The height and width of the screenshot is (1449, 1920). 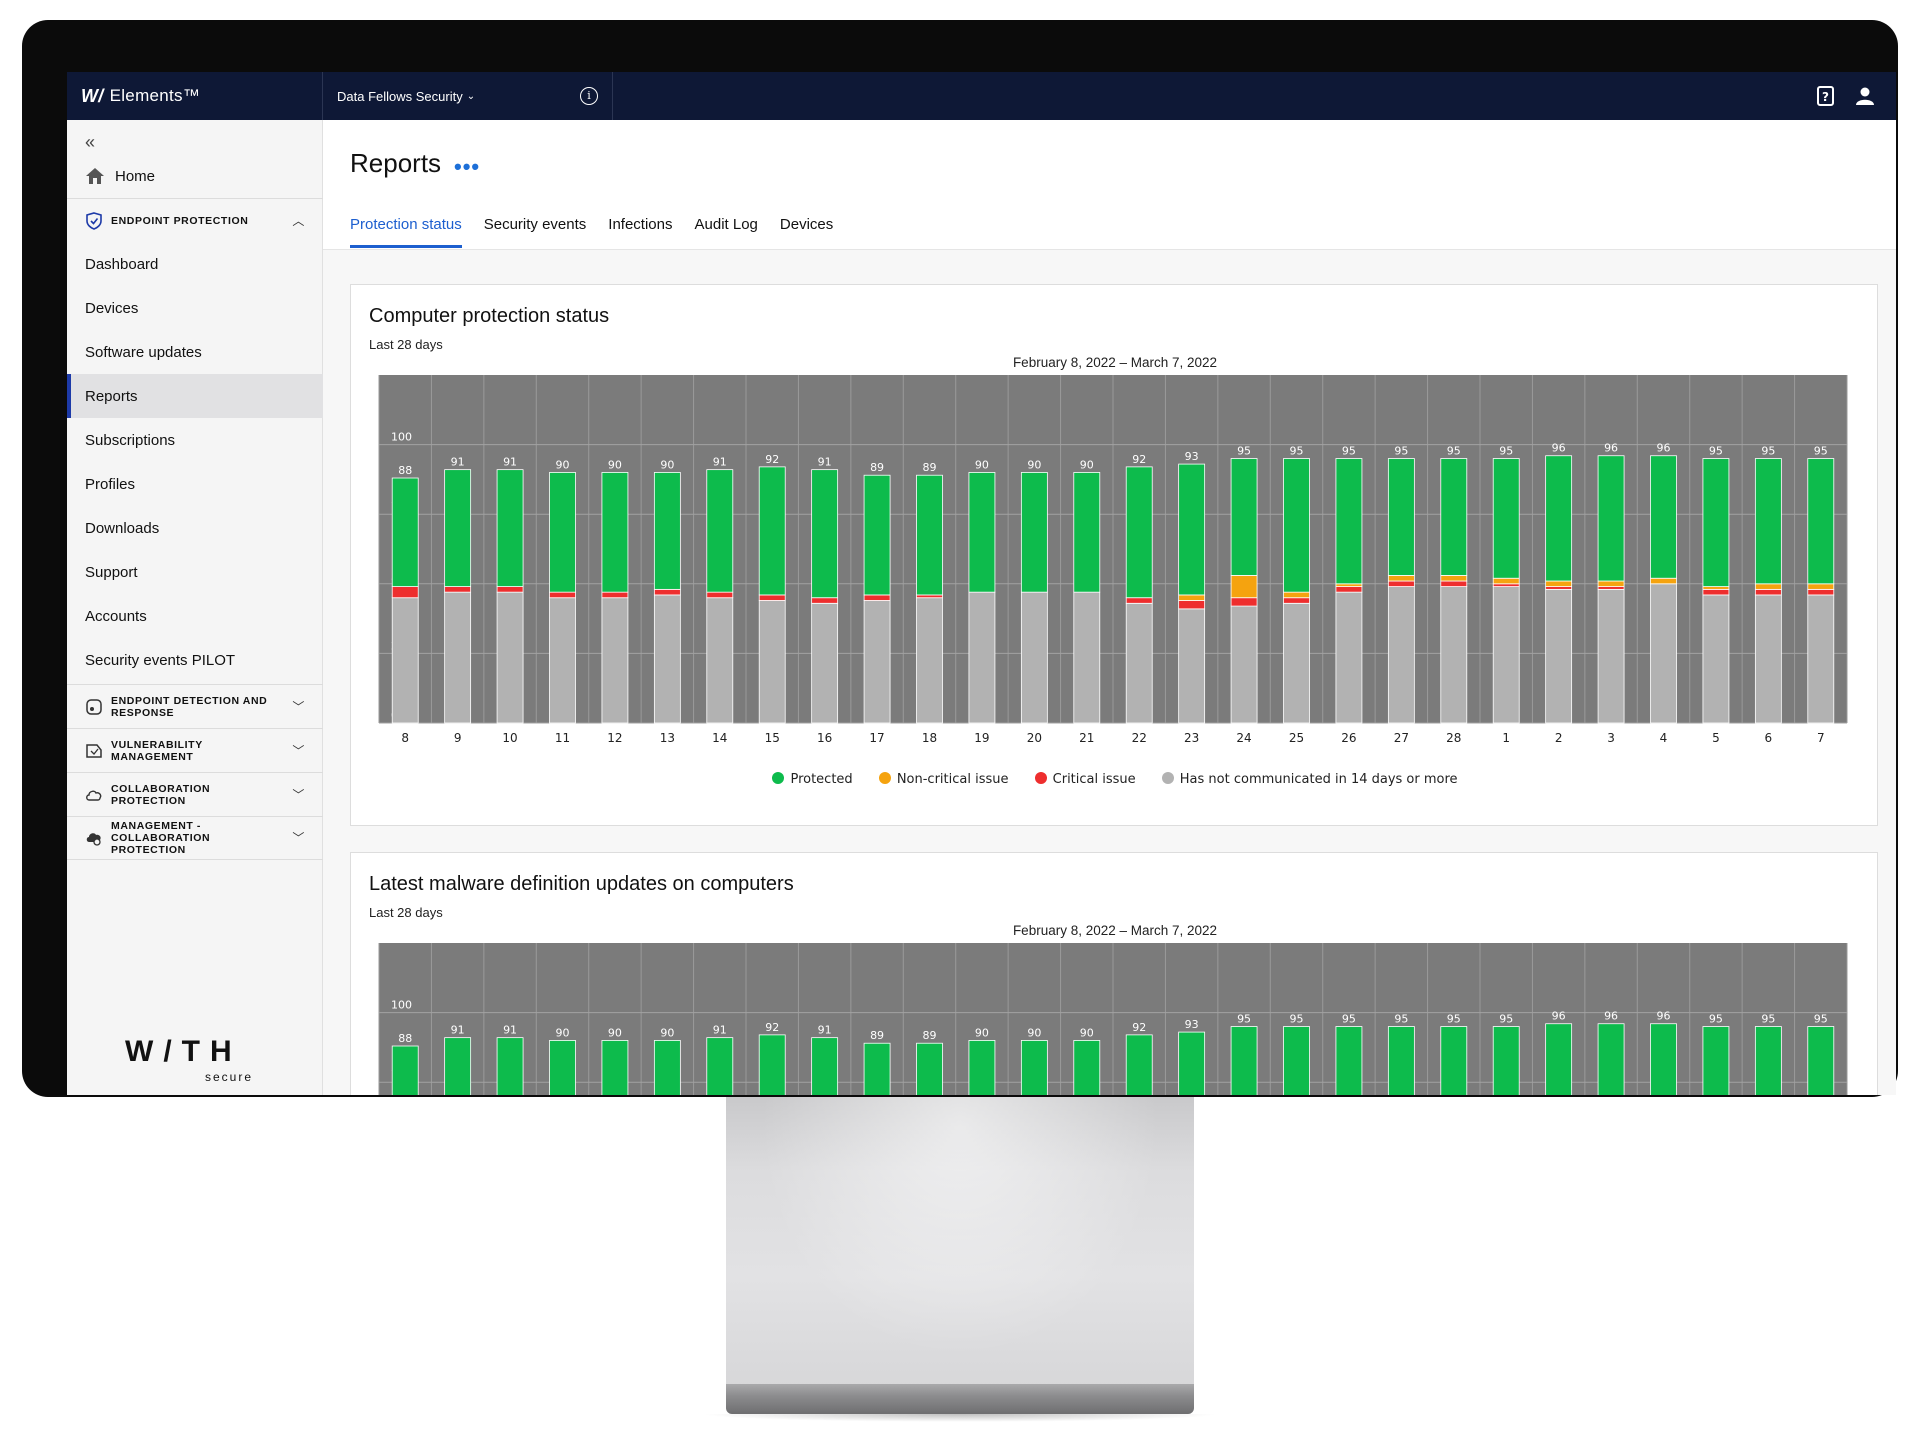 What do you see at coordinates (589, 96) in the screenshot?
I see `info-icon: i` at bounding box center [589, 96].